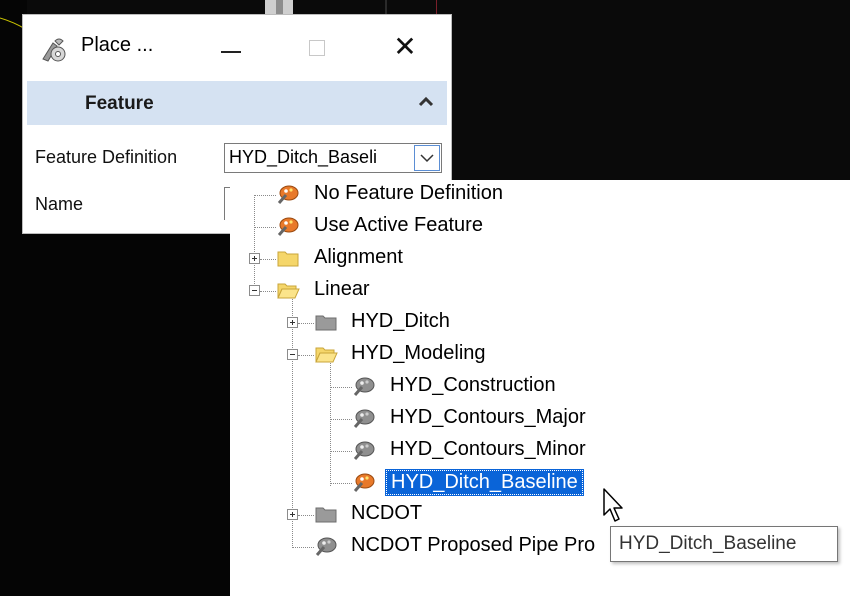 This screenshot has width=850, height=596. What do you see at coordinates (358, 257) in the screenshot?
I see `tree-item-label: Alignment` at bounding box center [358, 257].